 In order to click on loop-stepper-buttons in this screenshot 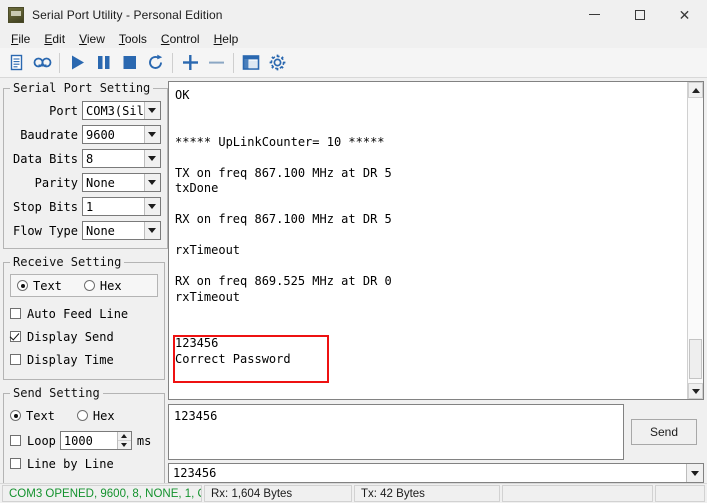, I will do `click(123, 440)`.